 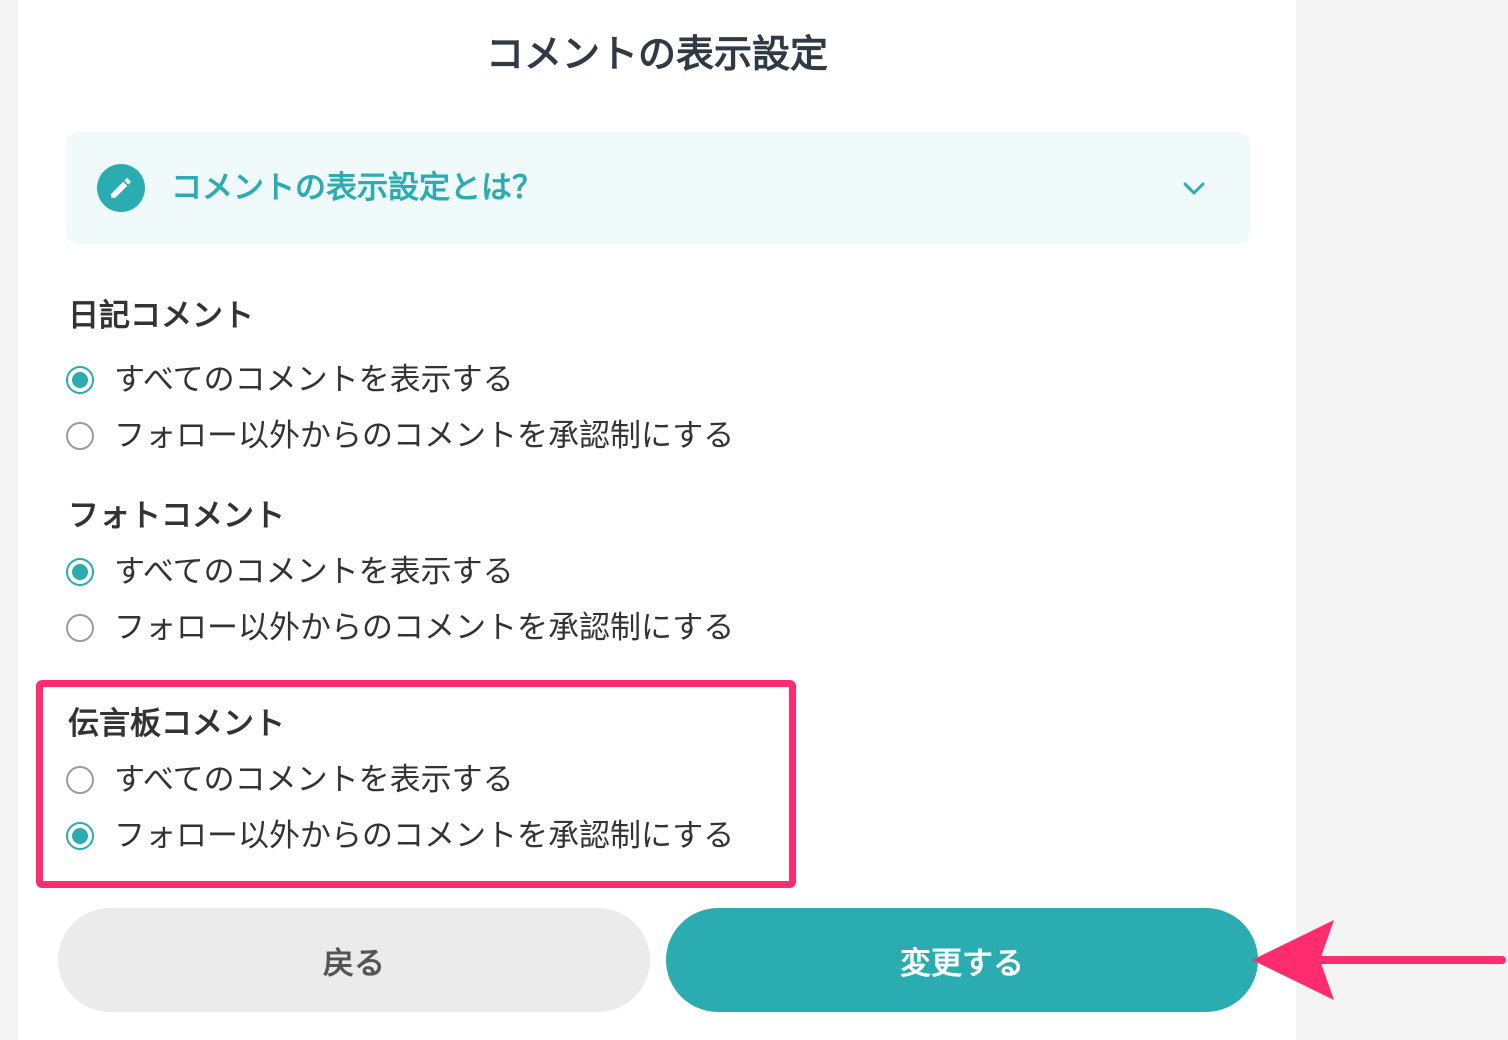 I want to click on radio-option-diary-show-all: すべてのコメントを表示する, so click(x=290, y=380).